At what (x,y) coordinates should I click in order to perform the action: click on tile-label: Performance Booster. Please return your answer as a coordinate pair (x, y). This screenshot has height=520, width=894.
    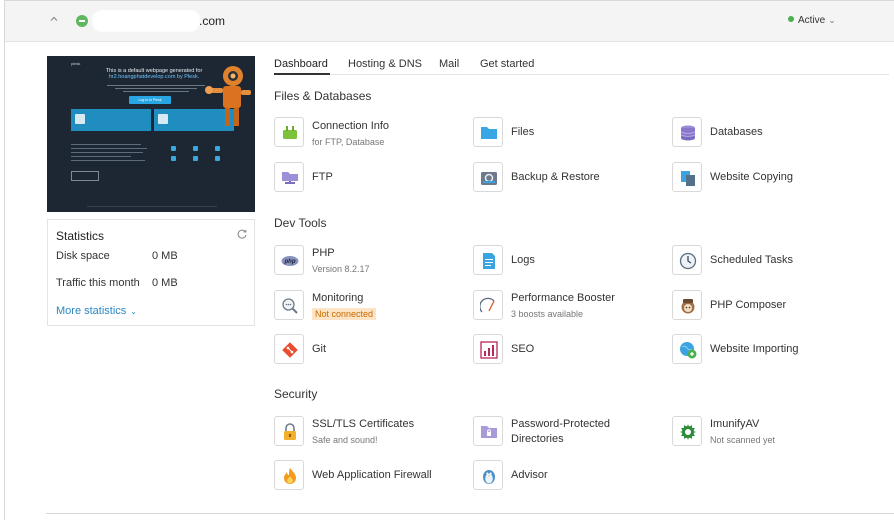
    Looking at the image, I should click on (563, 298).